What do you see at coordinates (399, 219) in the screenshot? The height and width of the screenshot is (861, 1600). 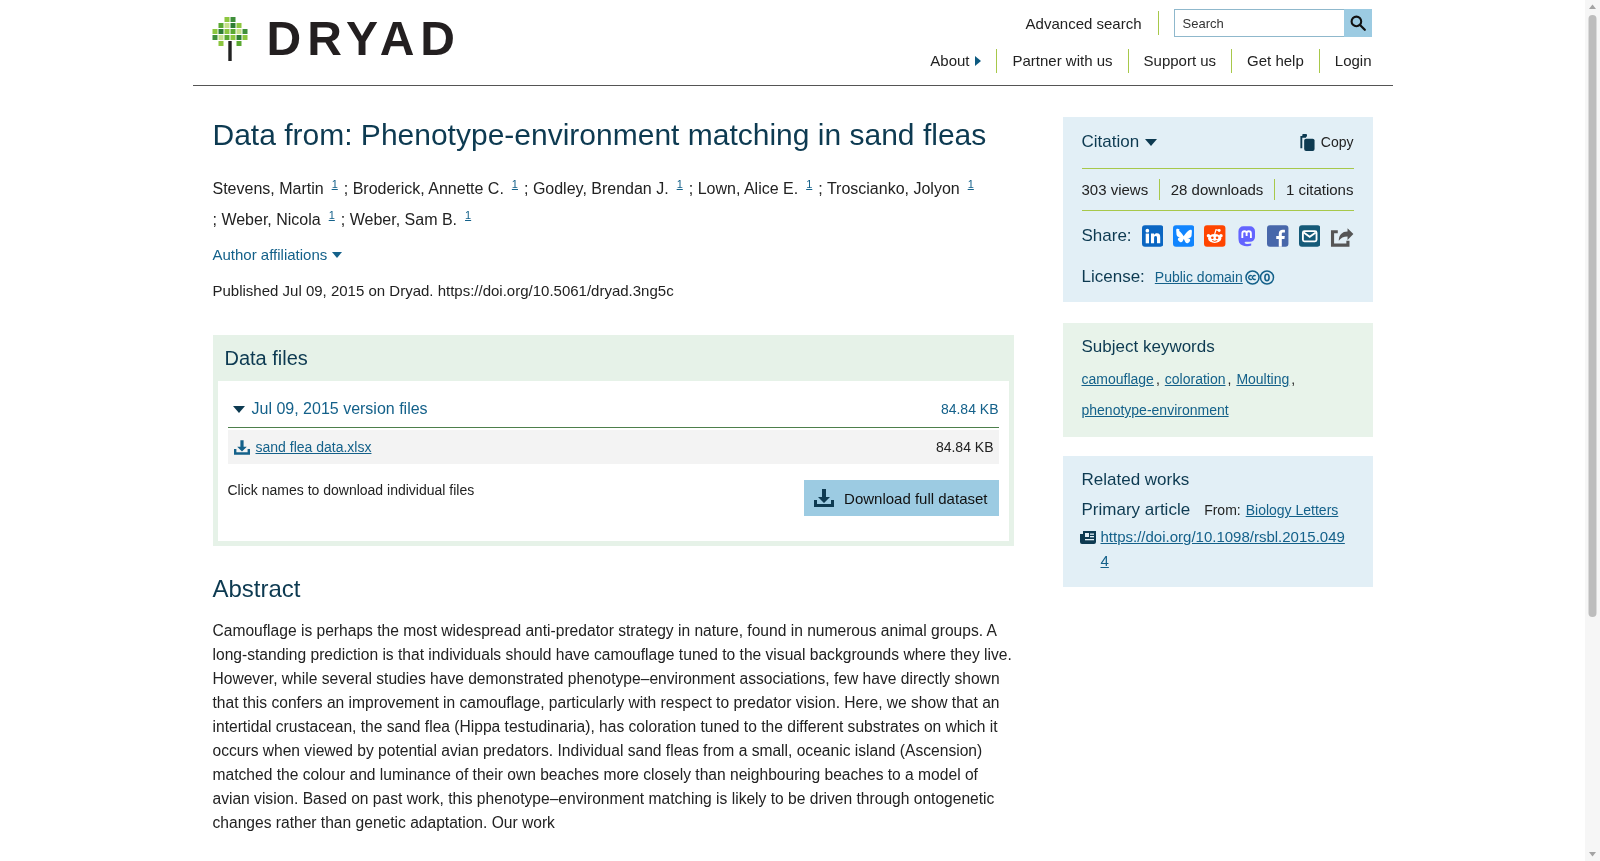 I see `author-name: ; Weber, Sam B.` at bounding box center [399, 219].